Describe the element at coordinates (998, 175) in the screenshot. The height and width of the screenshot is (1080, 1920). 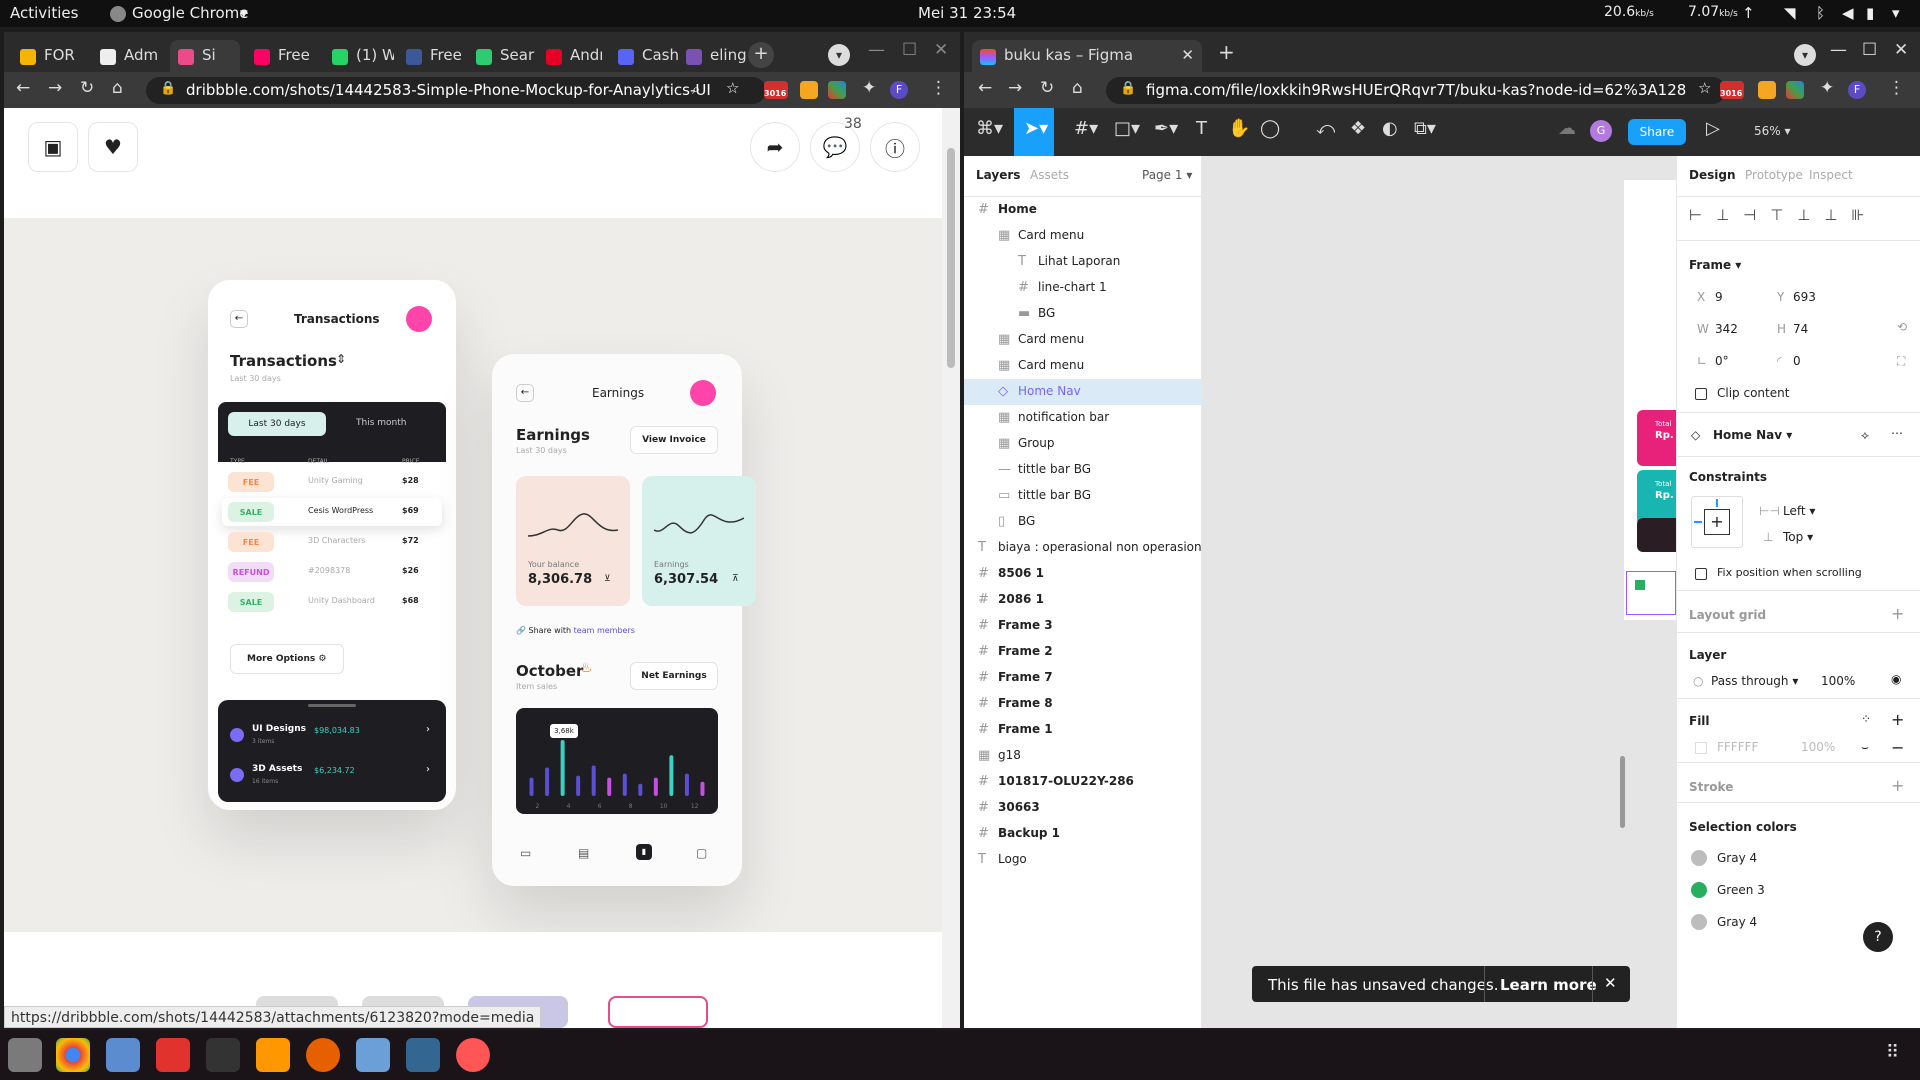
I see `tab-layers: Layers` at that location.